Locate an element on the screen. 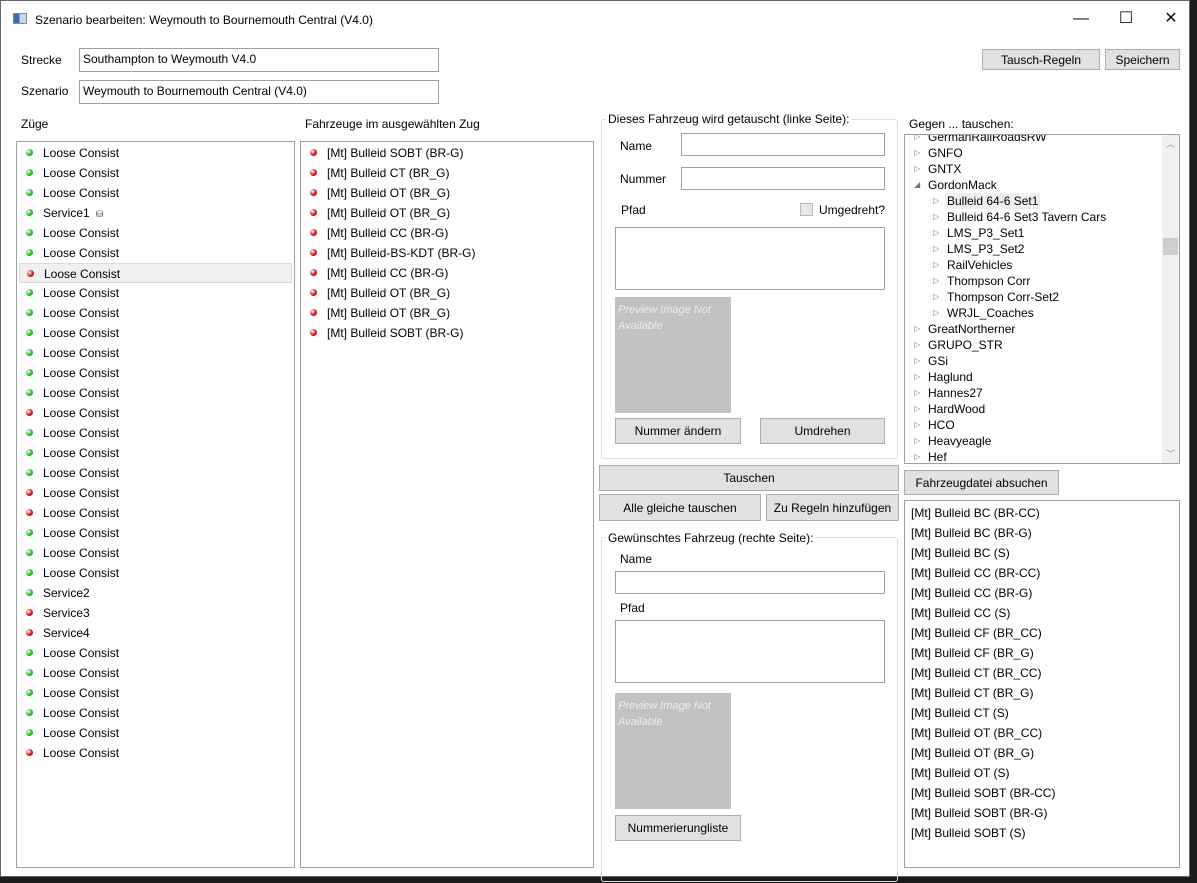 This screenshot has width=1197, height=883. train-list-item: Service1 ⛁ is located at coordinates (155, 213).